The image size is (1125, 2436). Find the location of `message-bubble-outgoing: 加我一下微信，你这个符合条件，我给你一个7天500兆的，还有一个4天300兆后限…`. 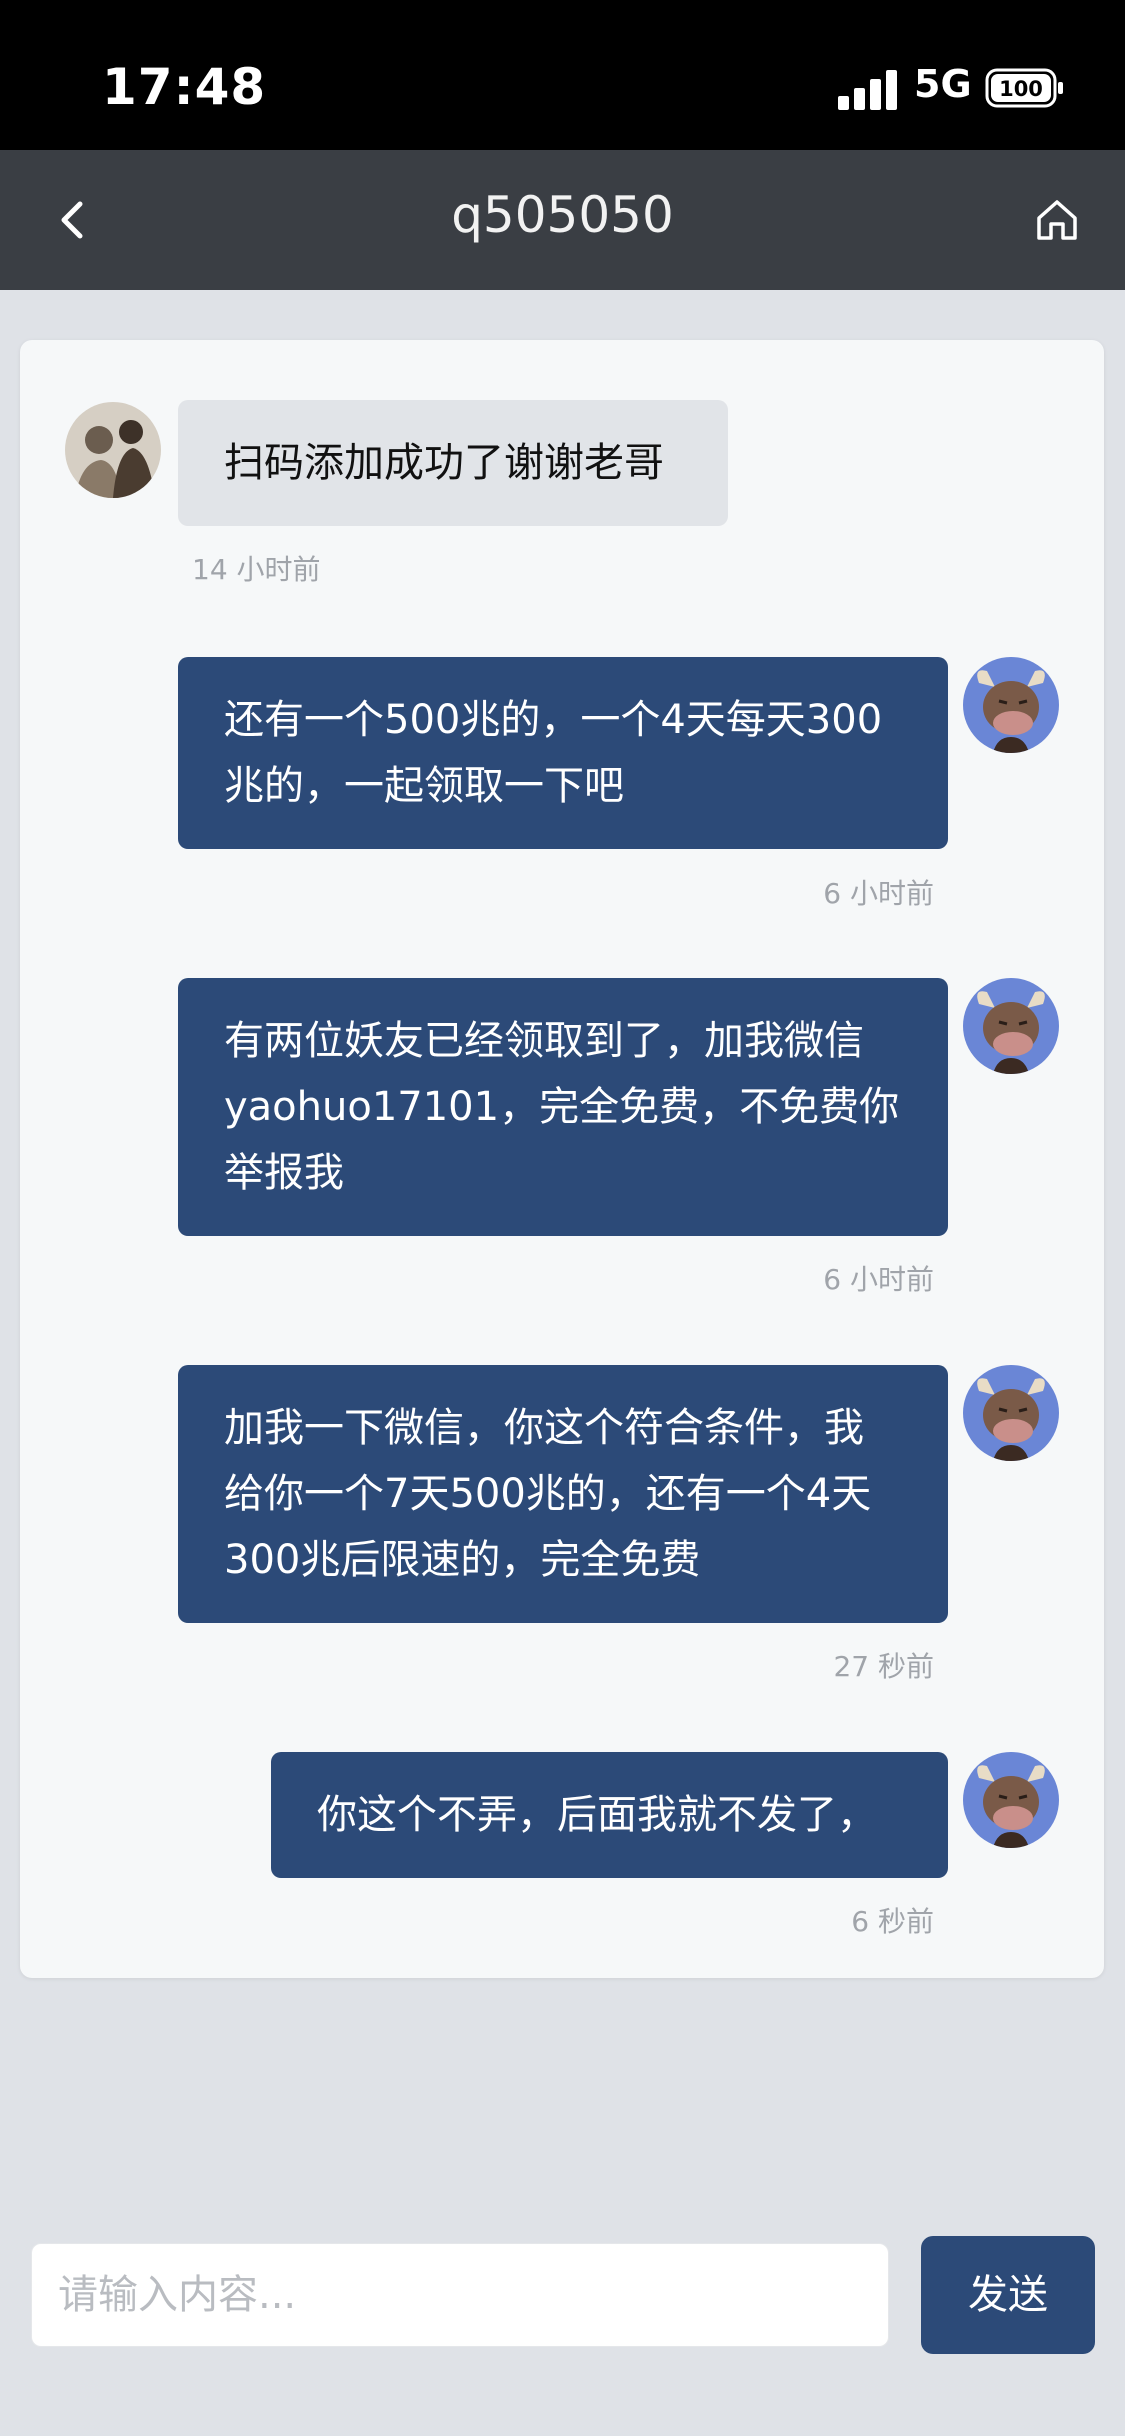

message-bubble-outgoing: 加我一下微信，你这个符合条件，我给你一个7天500兆的，还有一个4天300兆后限… is located at coordinates (563, 1494).